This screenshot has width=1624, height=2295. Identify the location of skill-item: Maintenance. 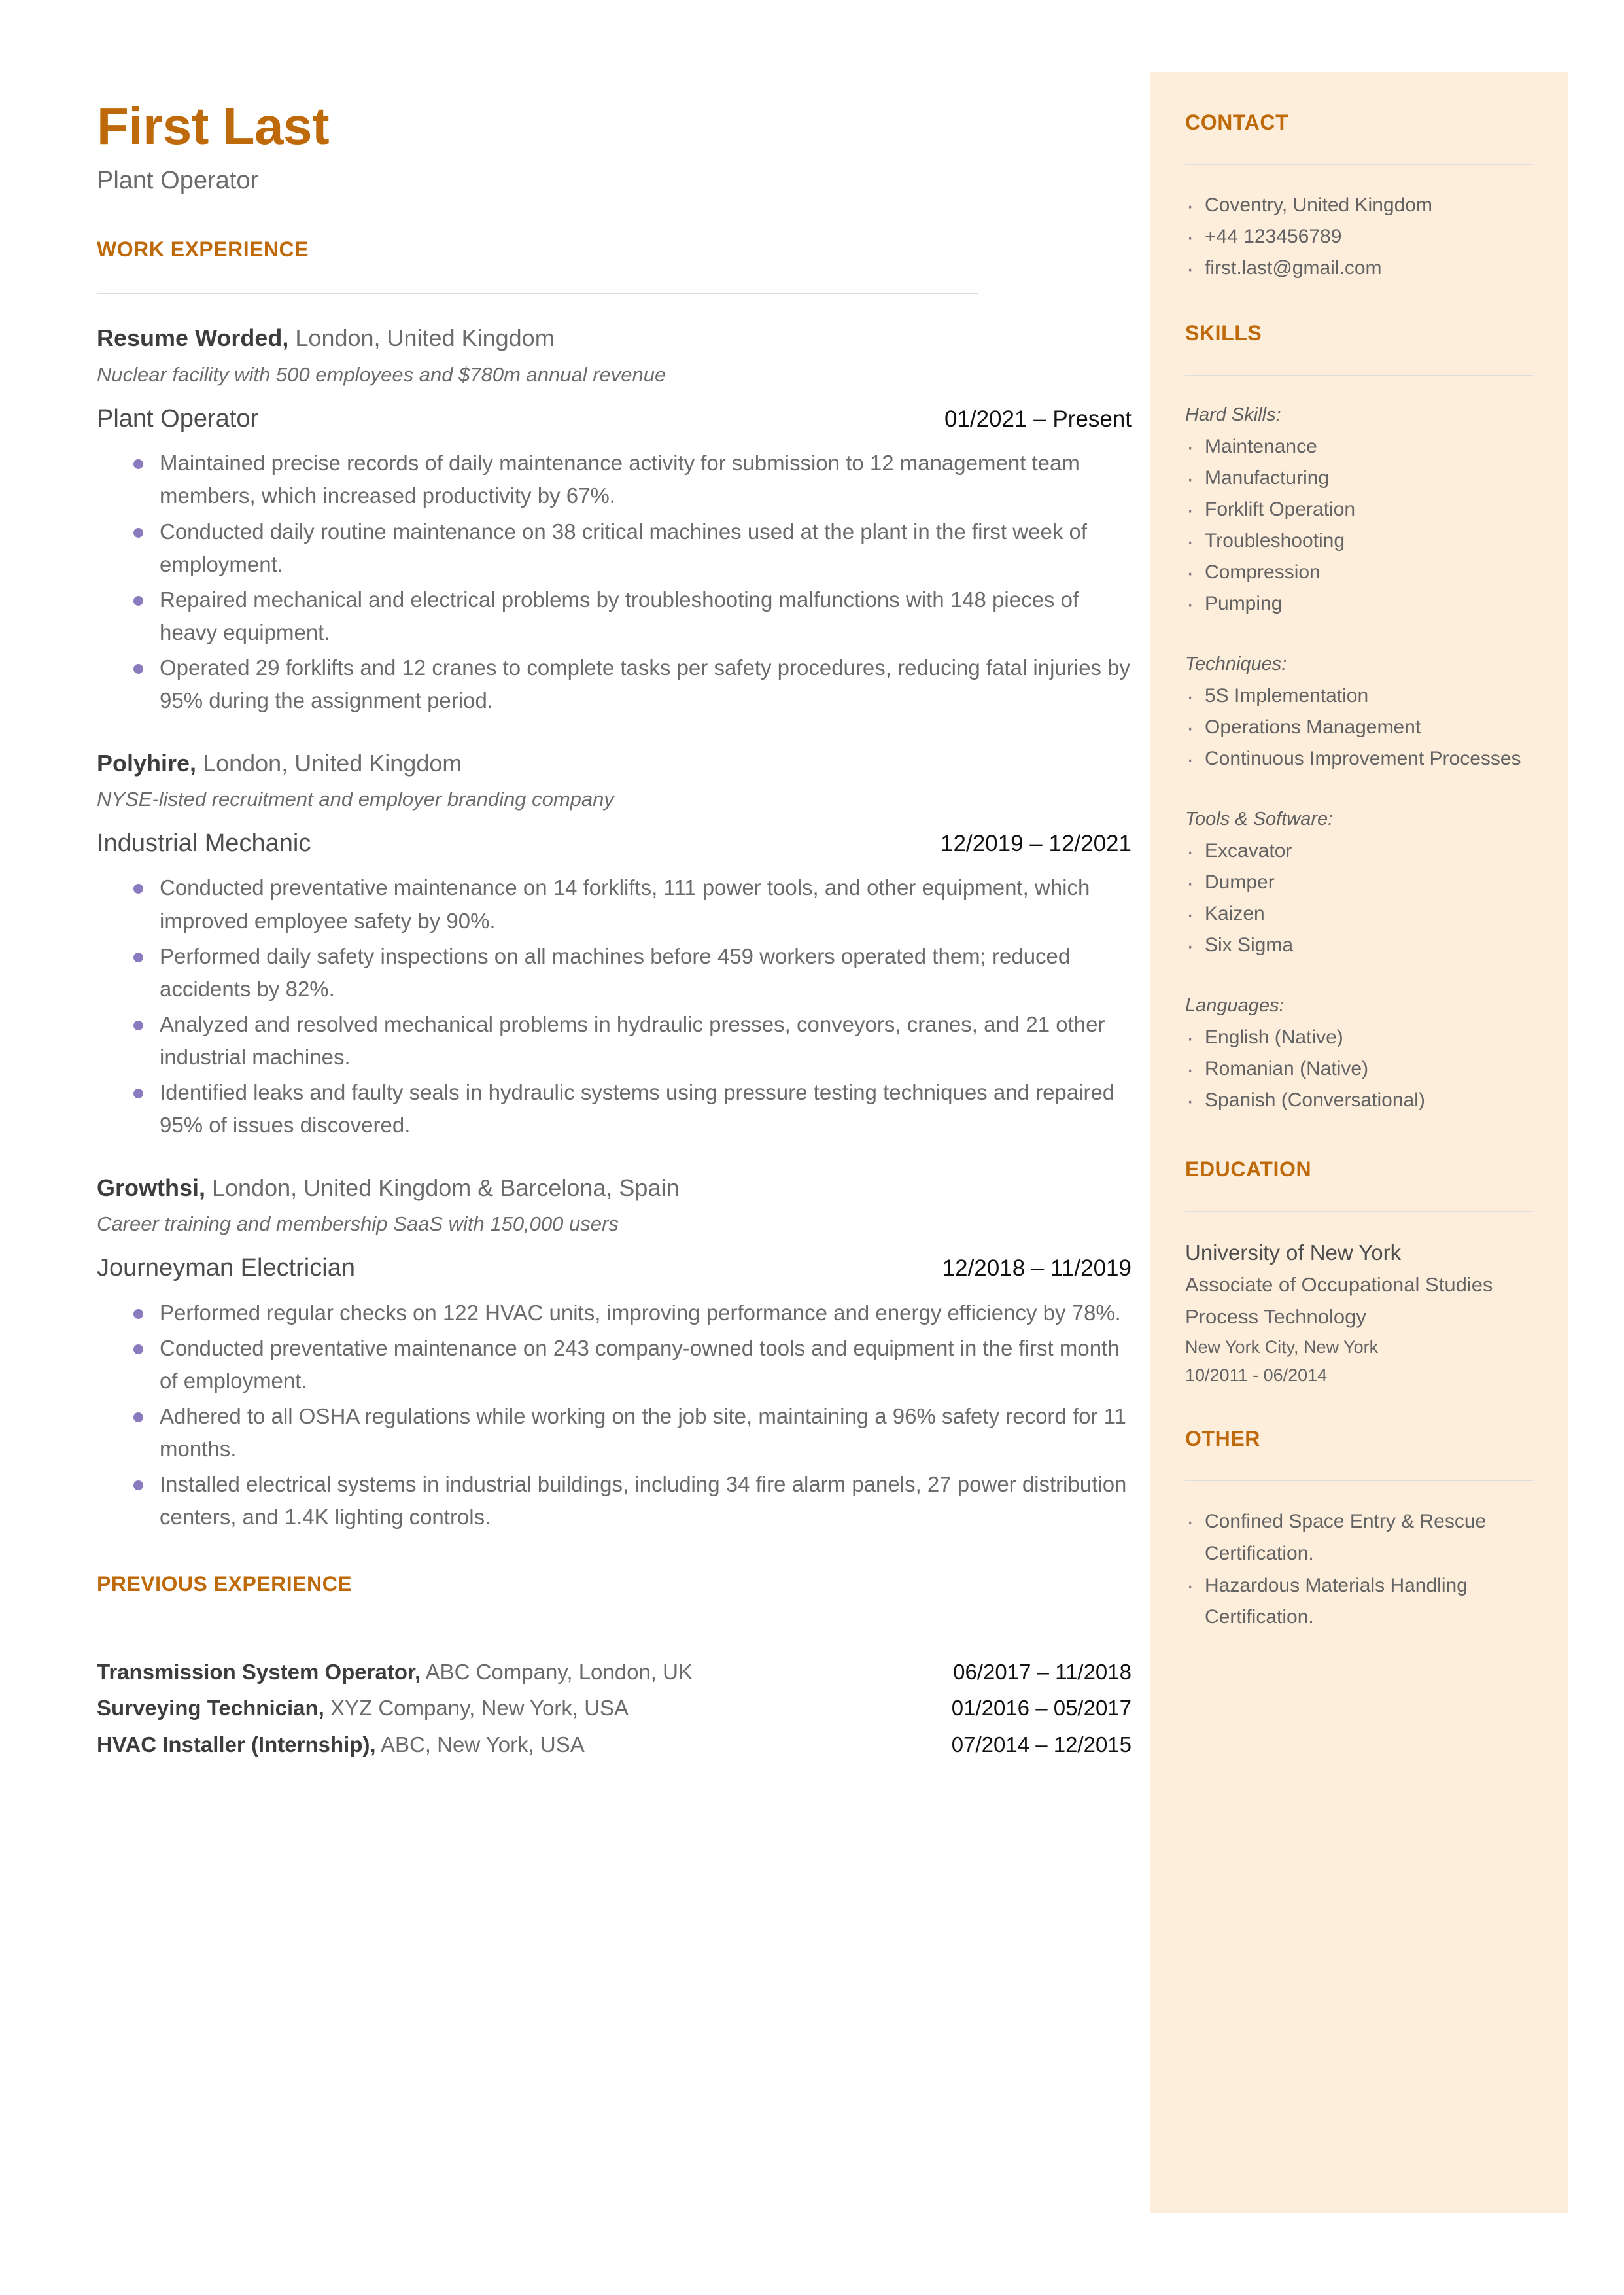
(1359, 447).